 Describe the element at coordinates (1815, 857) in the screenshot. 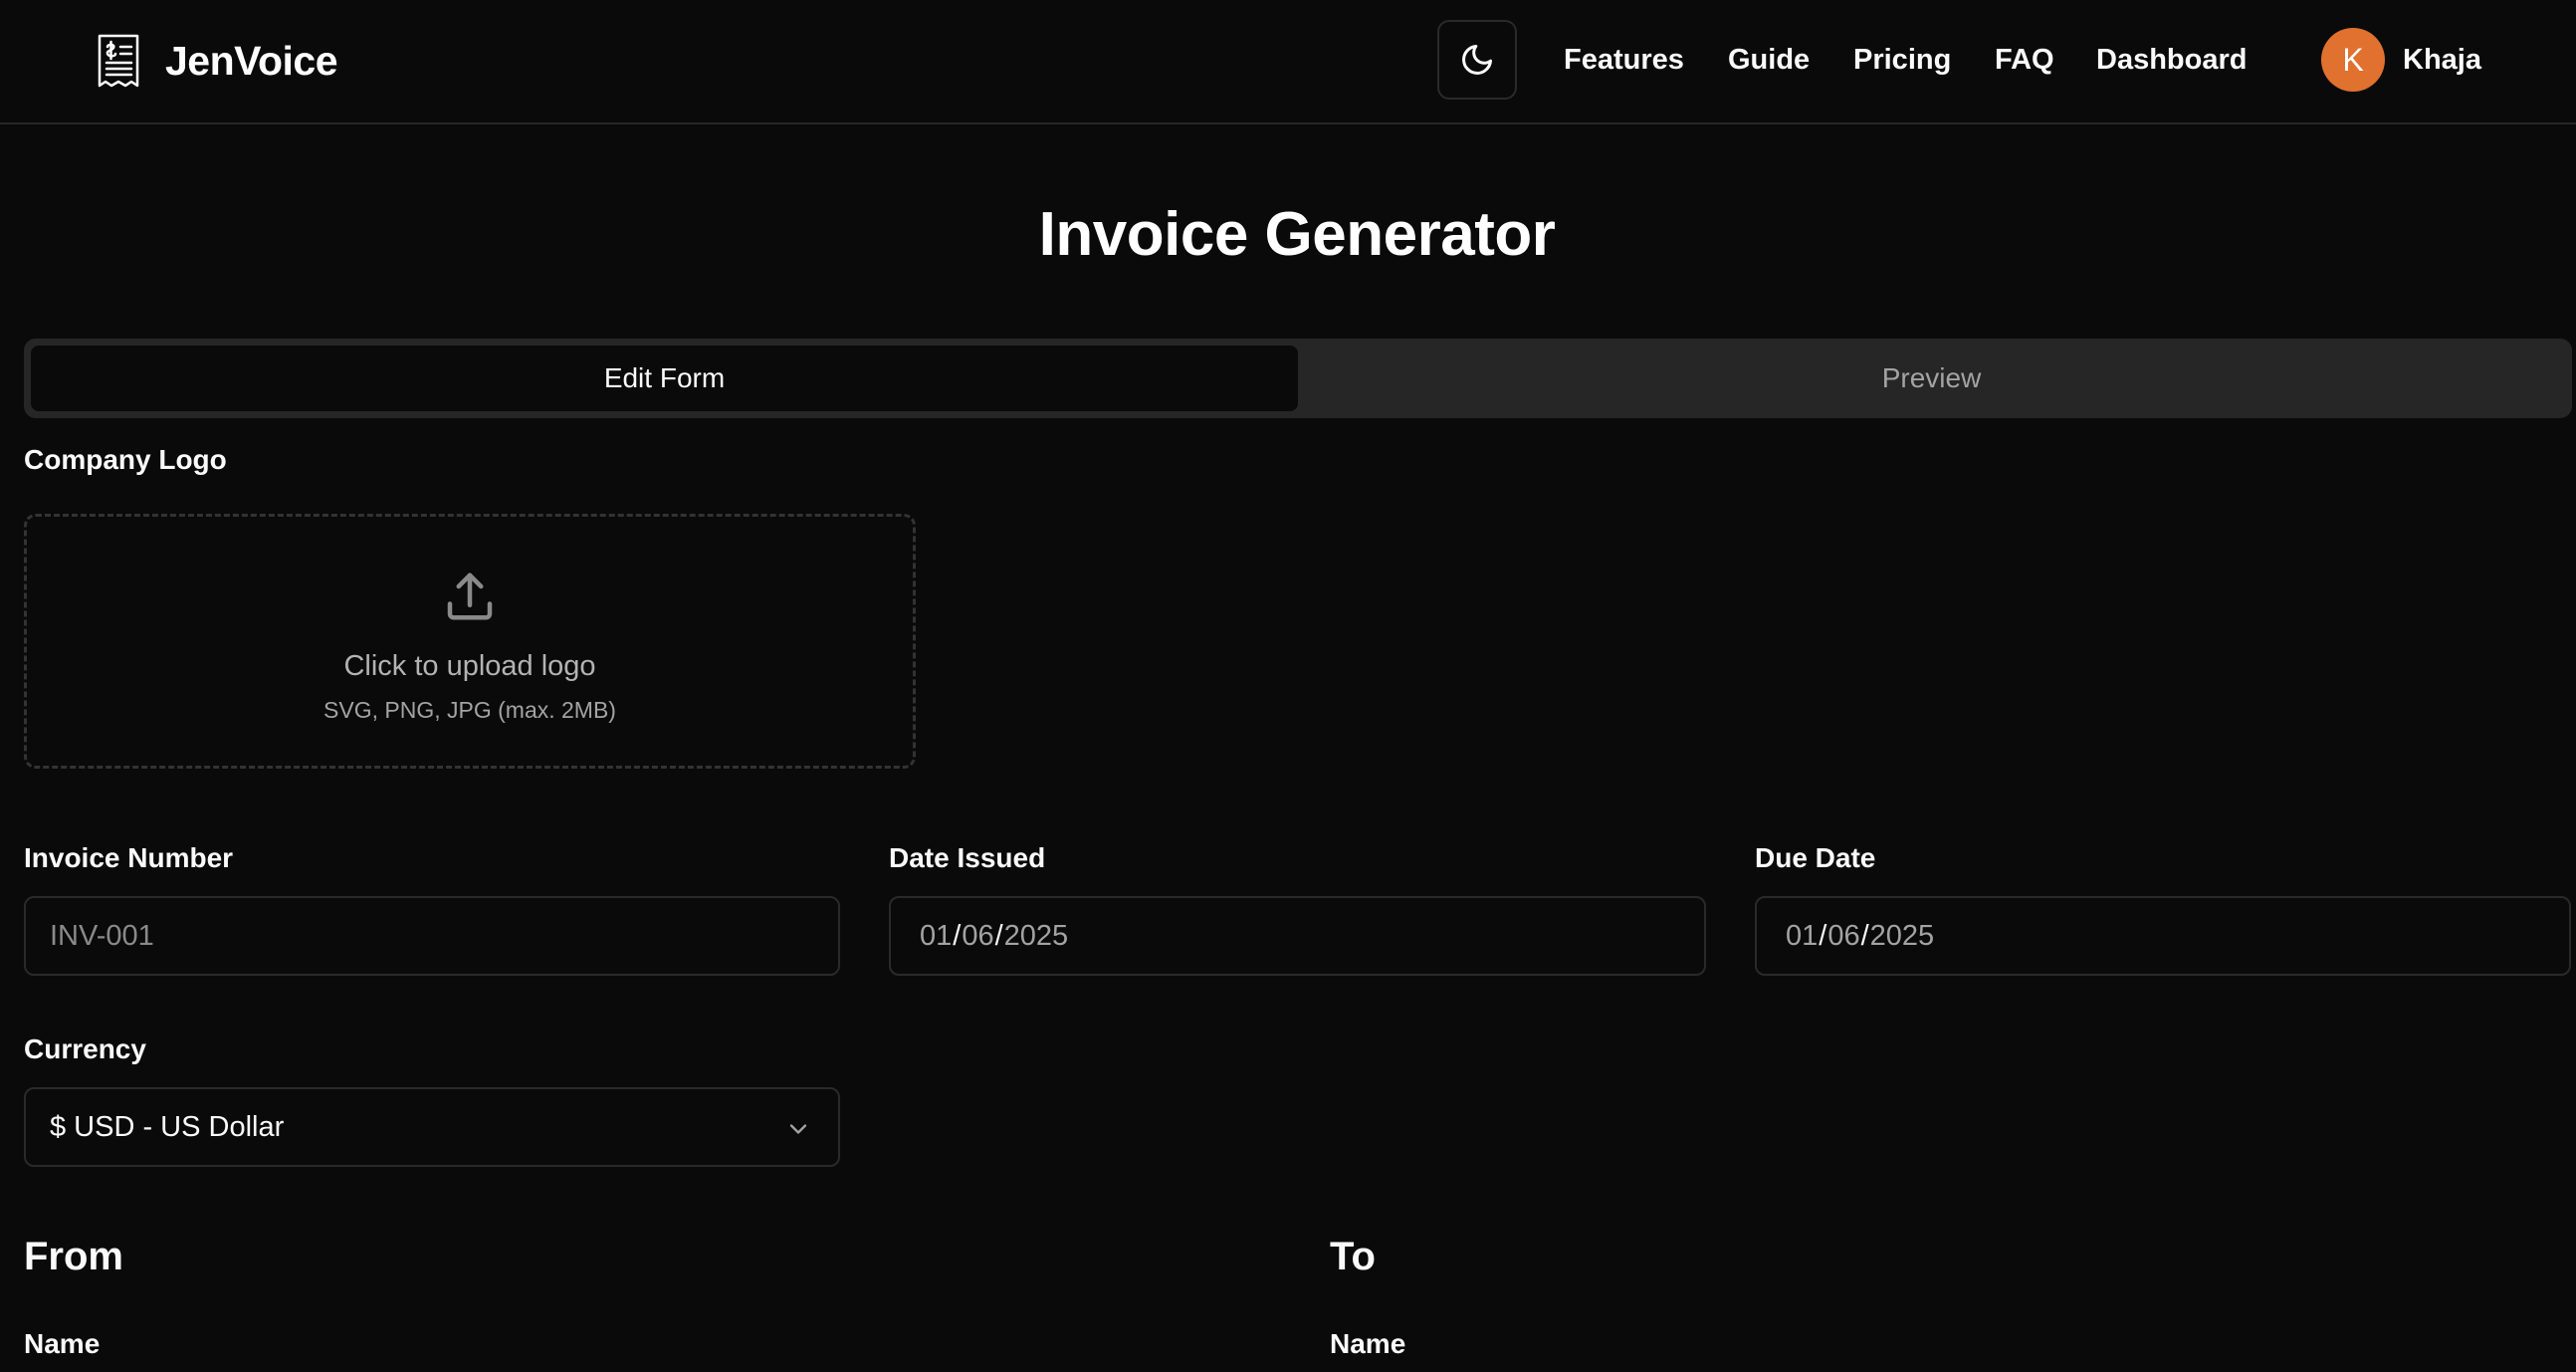

I see `due-date-label: Due Date` at that location.